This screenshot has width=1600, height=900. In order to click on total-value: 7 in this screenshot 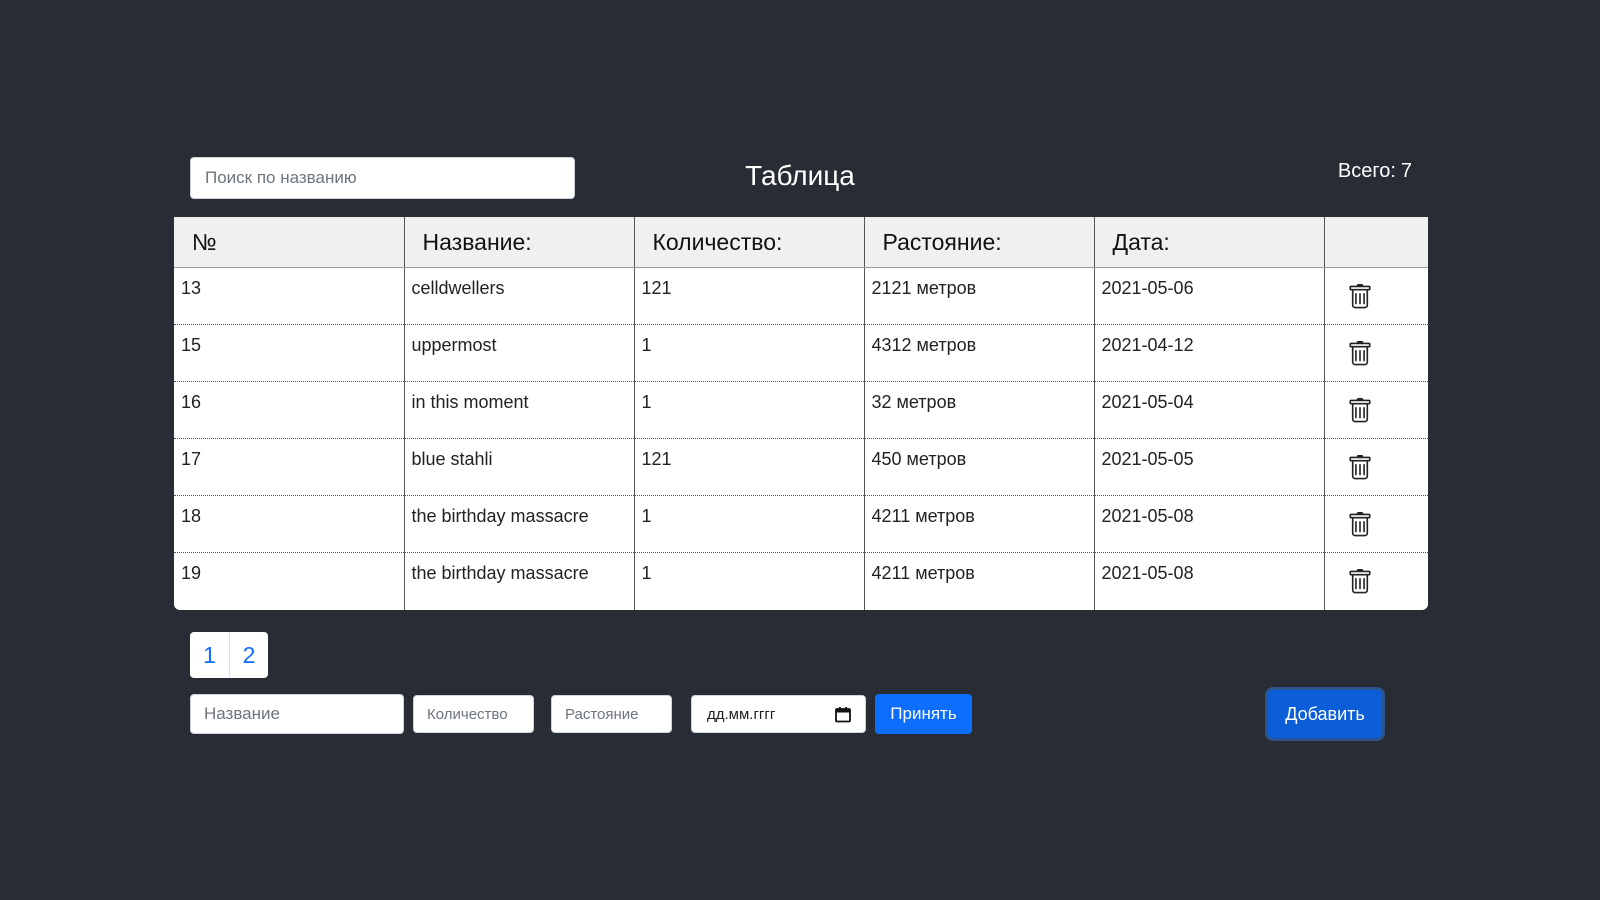, I will do `click(1406, 171)`.